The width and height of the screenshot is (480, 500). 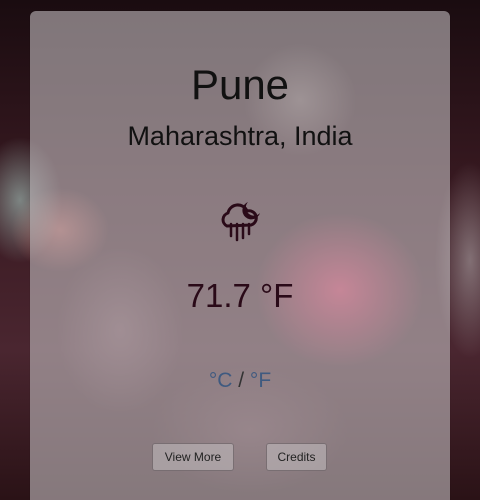 What do you see at coordinates (240, 295) in the screenshot?
I see `temperature-value: 71.7 °F` at bounding box center [240, 295].